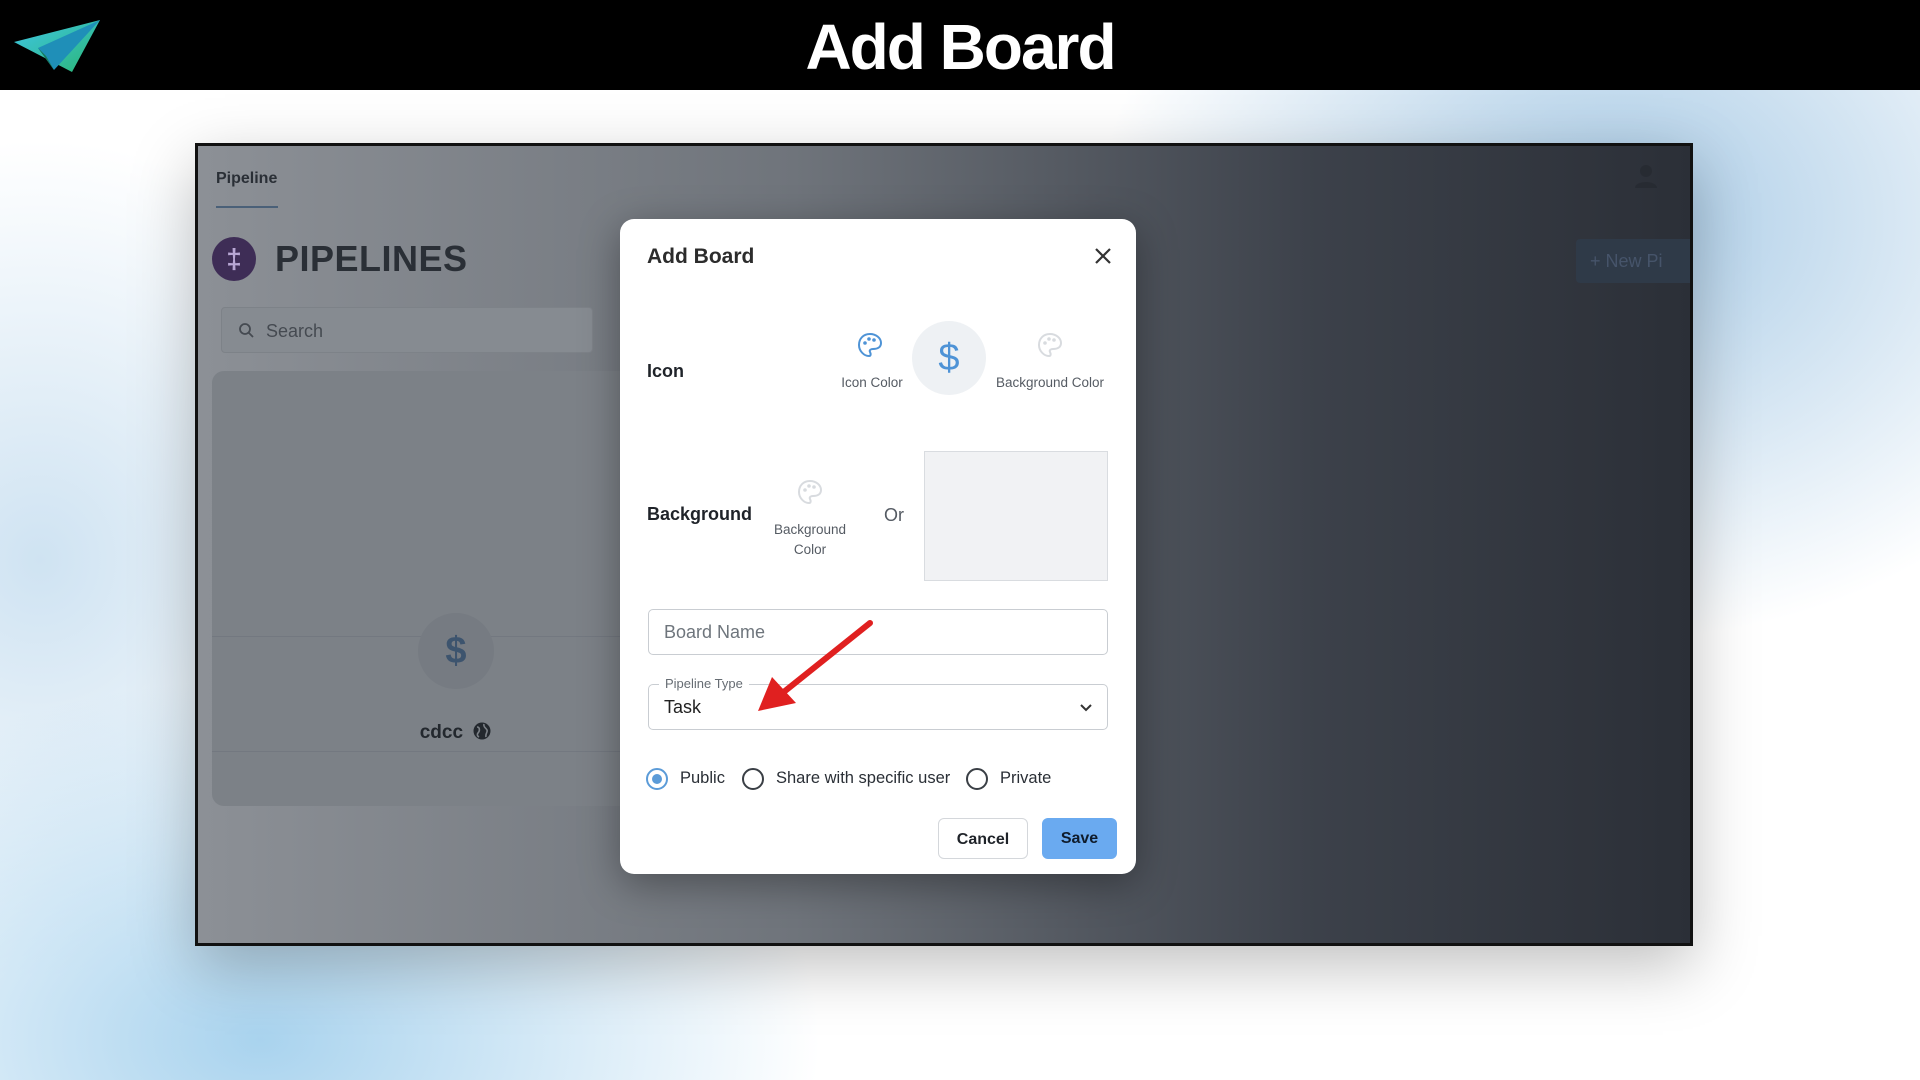  Describe the element at coordinates (977, 779) in the screenshot. I see `radio-private` at that location.